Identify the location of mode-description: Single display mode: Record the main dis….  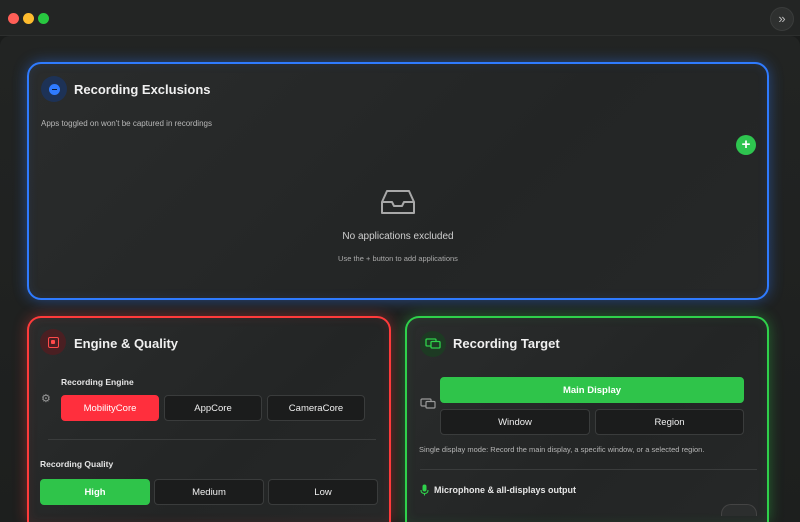
(562, 449).